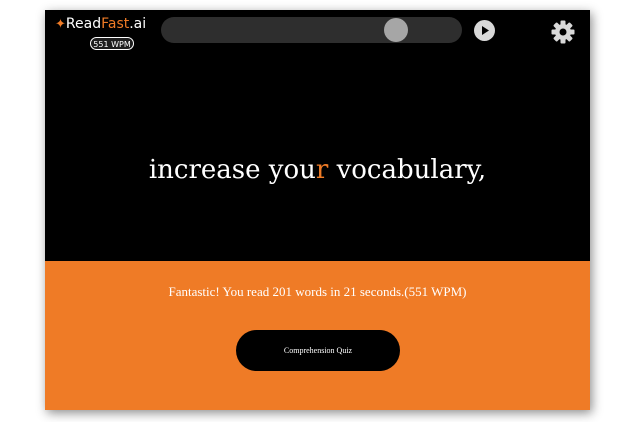 Image resolution: width=635 pixels, height=422 pixels. What do you see at coordinates (60, 24) in the screenshot?
I see `rocket-icon: ✦` at bounding box center [60, 24].